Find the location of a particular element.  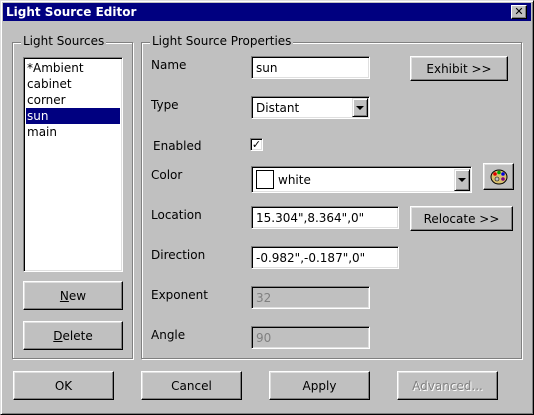

apply-button-label: Apply is located at coordinates (319, 385).